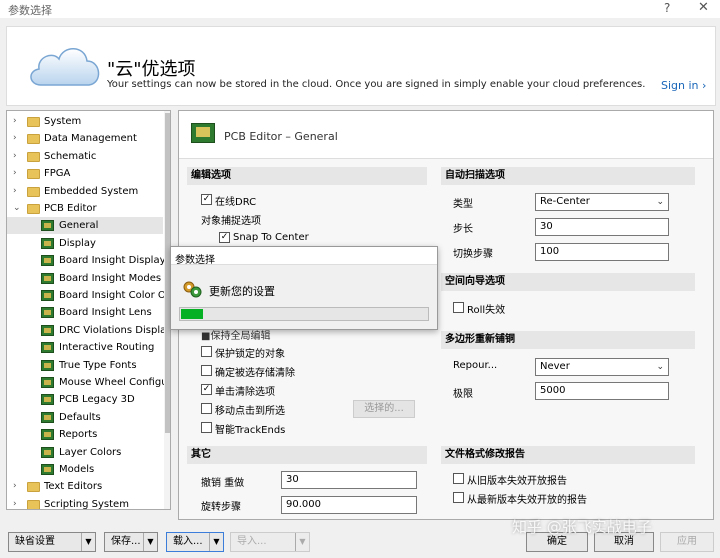 The image size is (720, 558). Describe the element at coordinates (307, 176) in the screenshot. I see `edit-options-heading: 编辑选项` at that location.